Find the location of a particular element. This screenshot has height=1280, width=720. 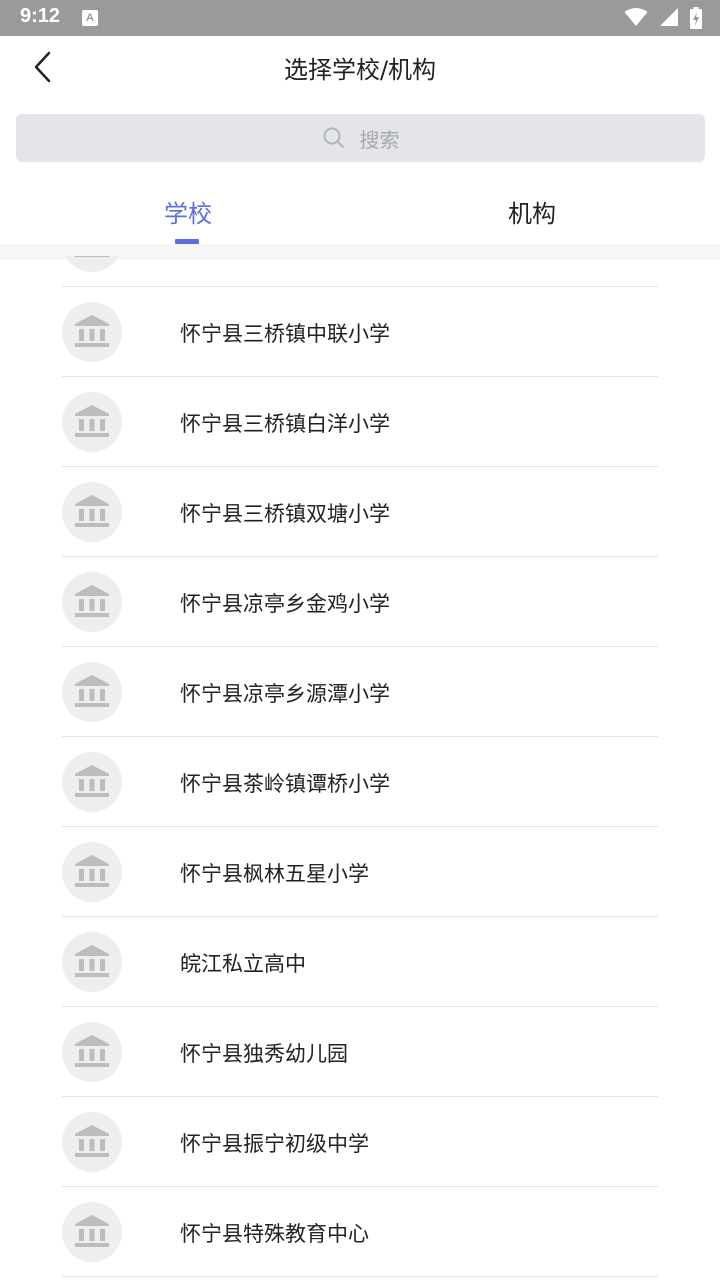

status-time: 9:12 is located at coordinates (40, 16).